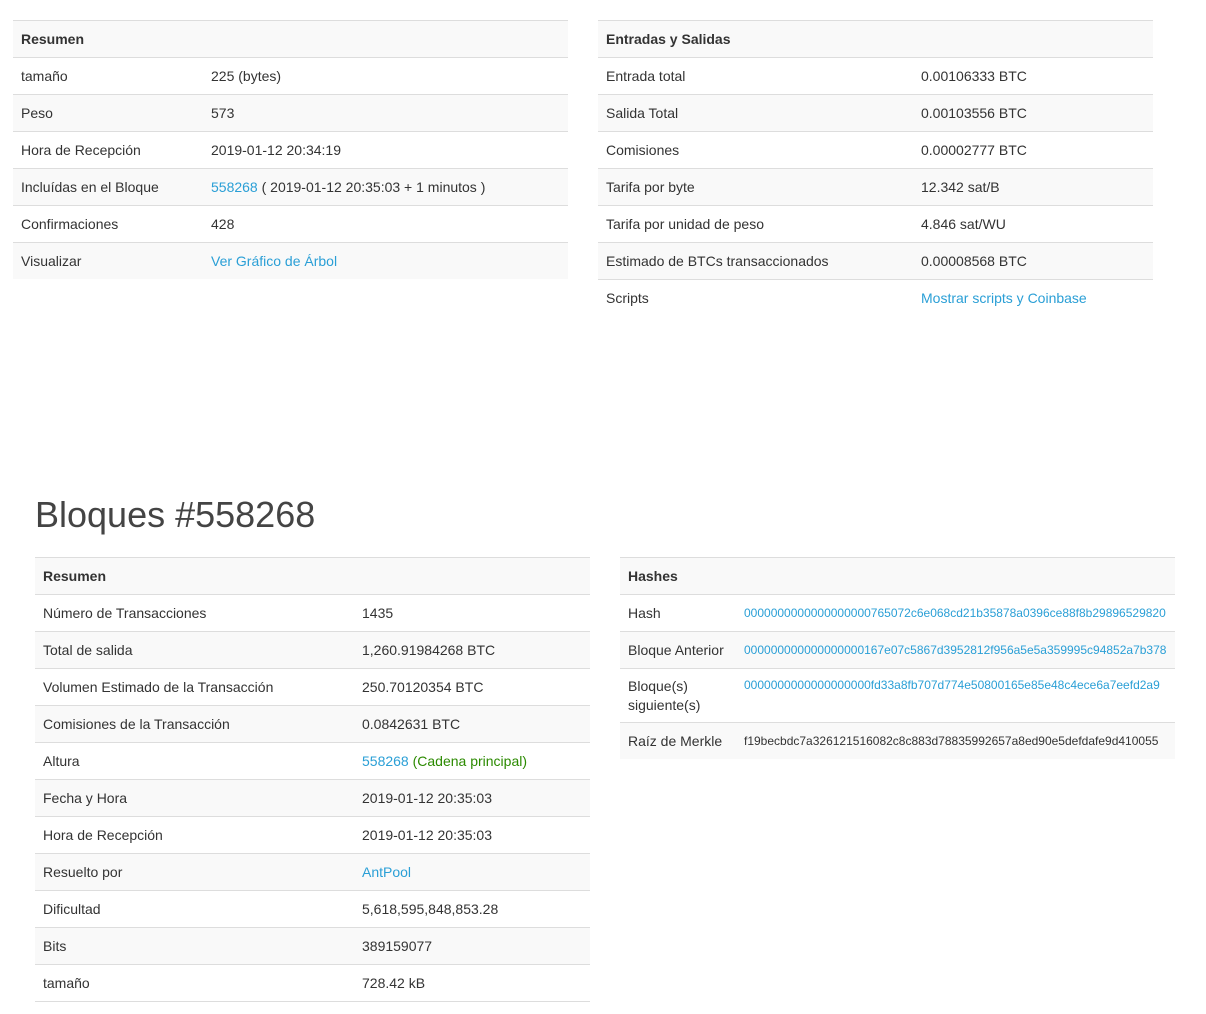  I want to click on row-value: 389159077, so click(472, 946).